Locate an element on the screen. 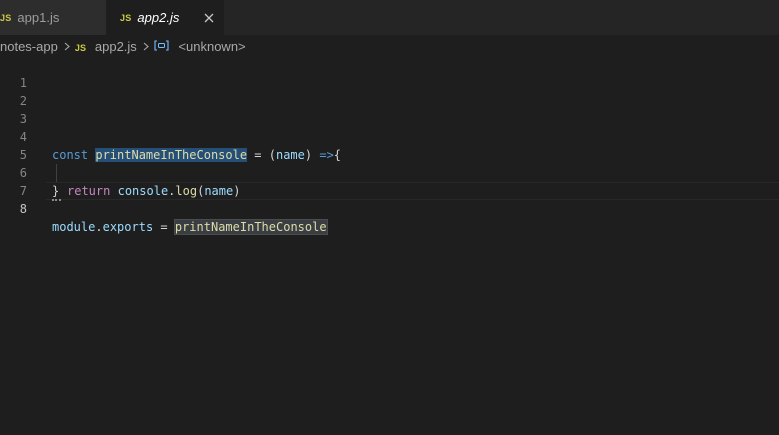 The width and height of the screenshot is (779, 435). tab-app1: JS app1.js is located at coordinates (53, 17).